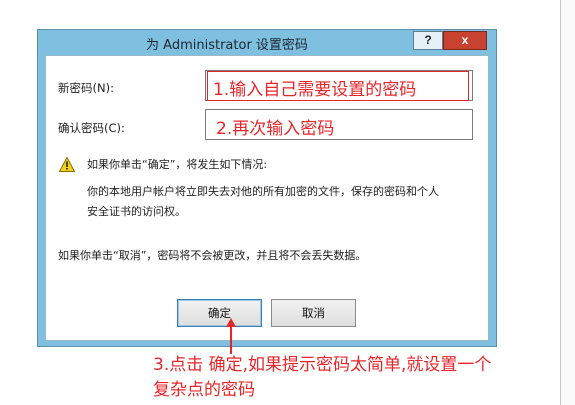 This screenshot has width=575, height=405. I want to click on window-title: 为 Administrator 设置密码, so click(227, 45).